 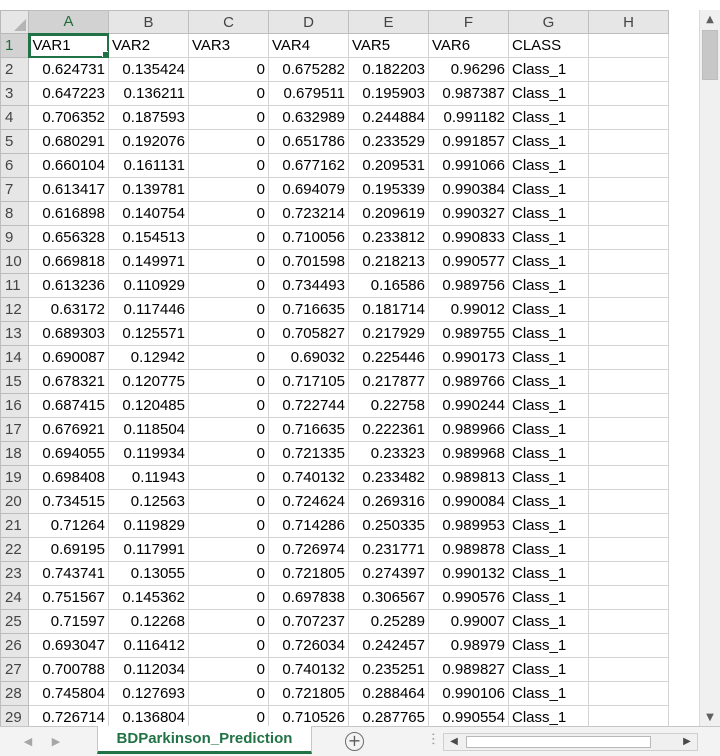 What do you see at coordinates (308, 405) in the screenshot?
I see `cell-d16: 0.722744` at bounding box center [308, 405].